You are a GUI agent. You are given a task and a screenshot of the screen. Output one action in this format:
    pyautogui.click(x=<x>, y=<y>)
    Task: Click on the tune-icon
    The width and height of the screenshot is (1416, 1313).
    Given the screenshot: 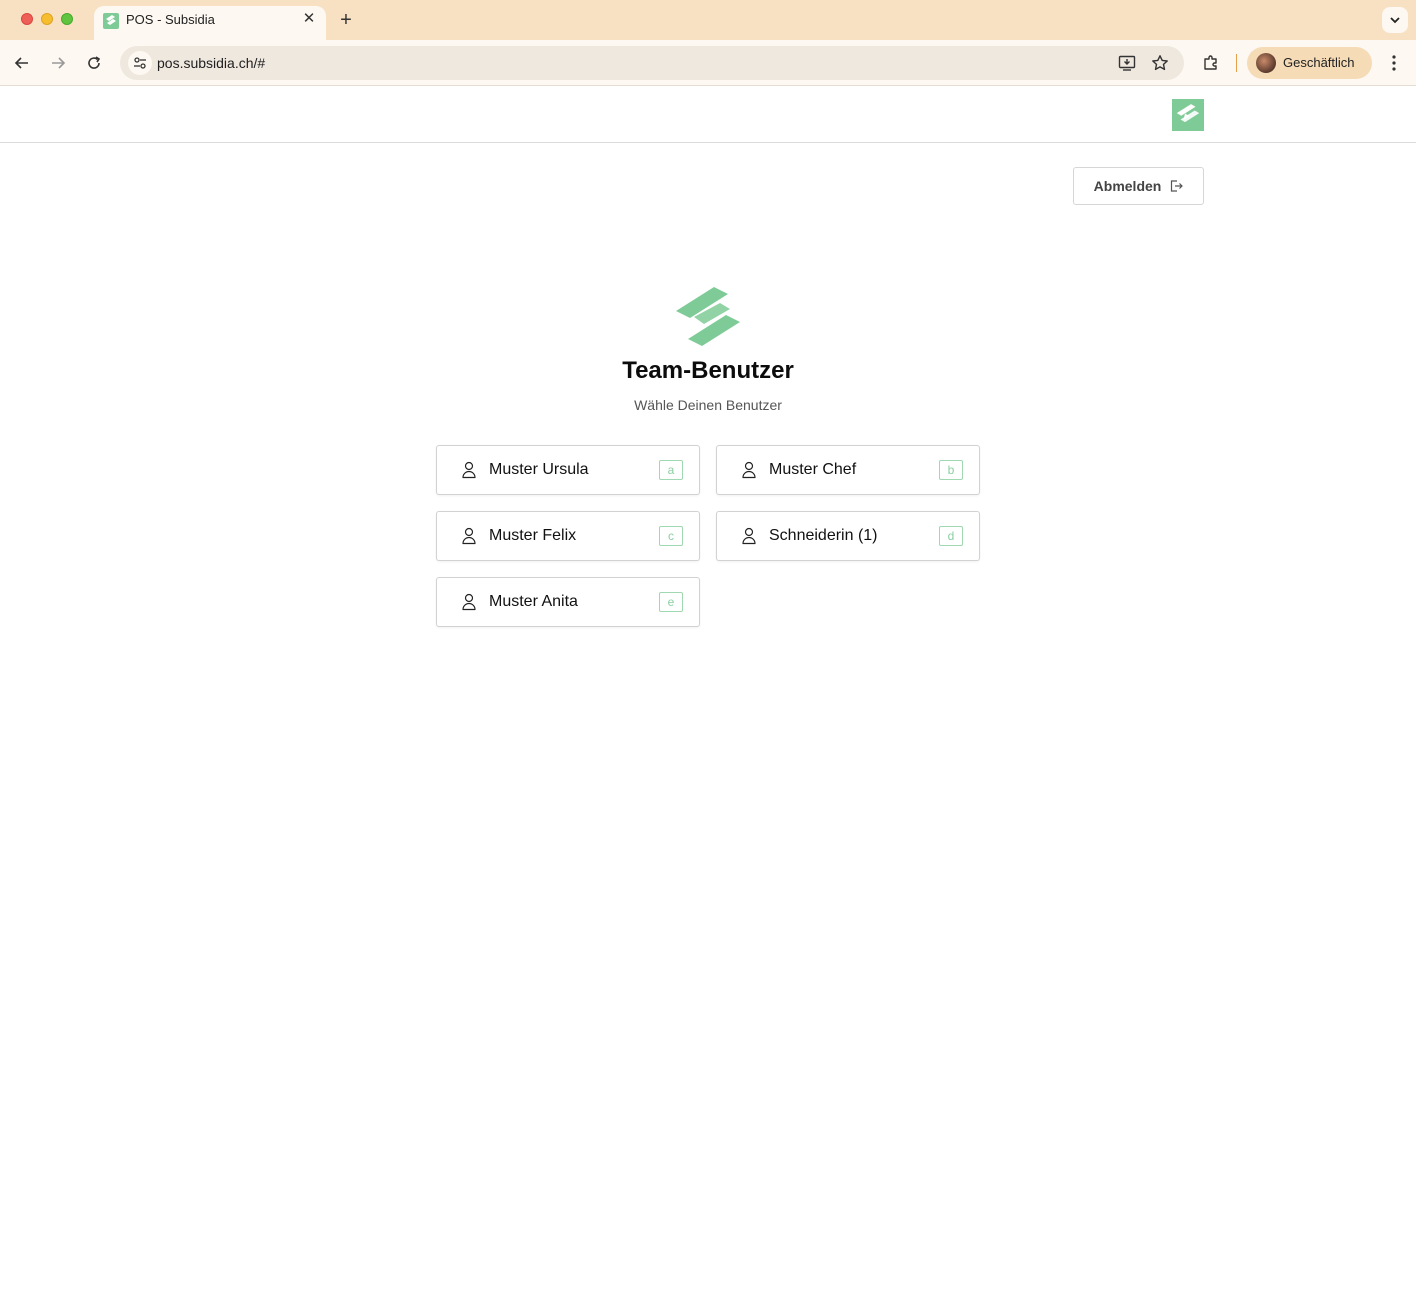 What is the action you would take?
    pyautogui.click(x=140, y=63)
    